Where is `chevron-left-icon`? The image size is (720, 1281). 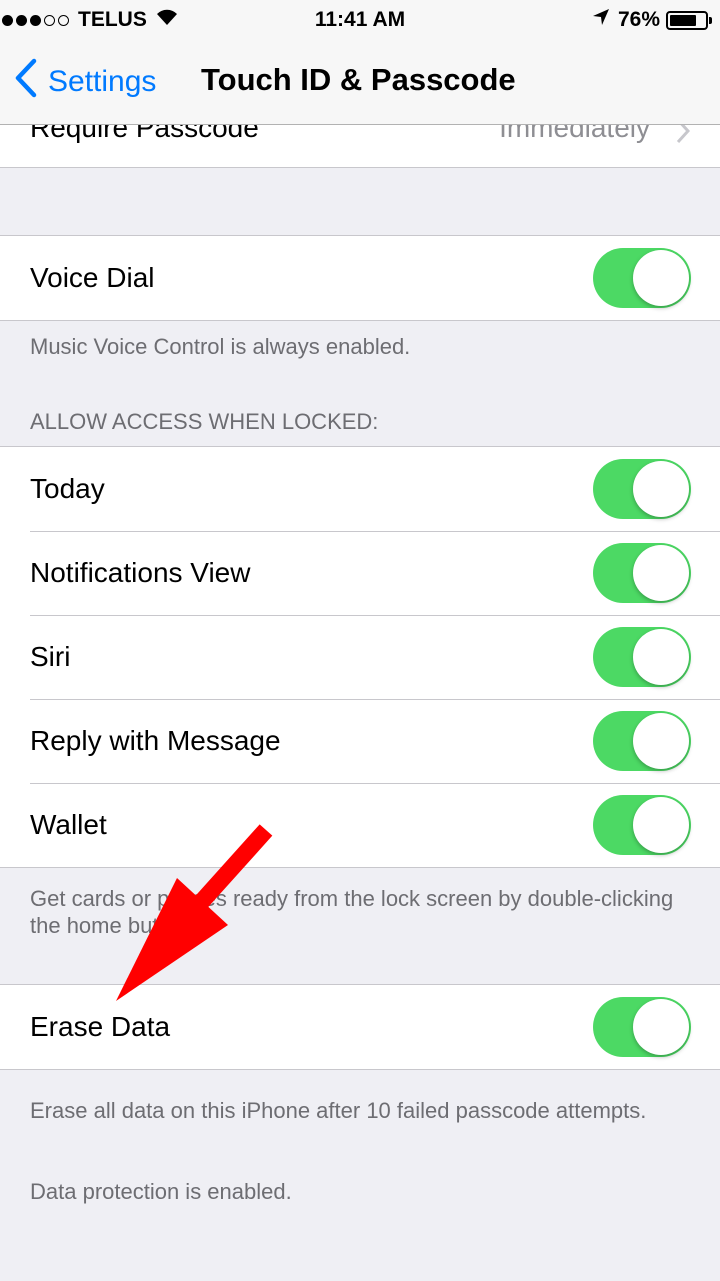 chevron-left-icon is located at coordinates (26, 82).